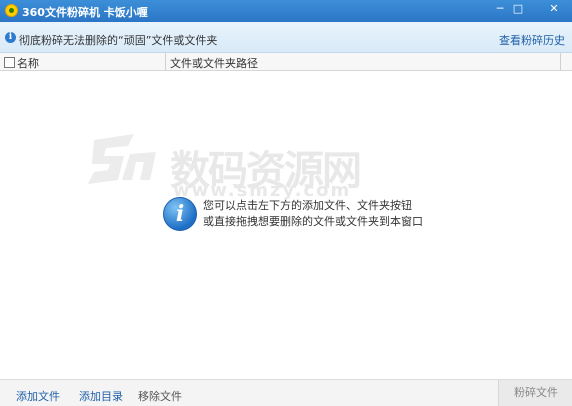 This screenshot has height=406, width=572. Describe the element at coordinates (560, 61) in the screenshot. I see `column-divider-end` at that location.